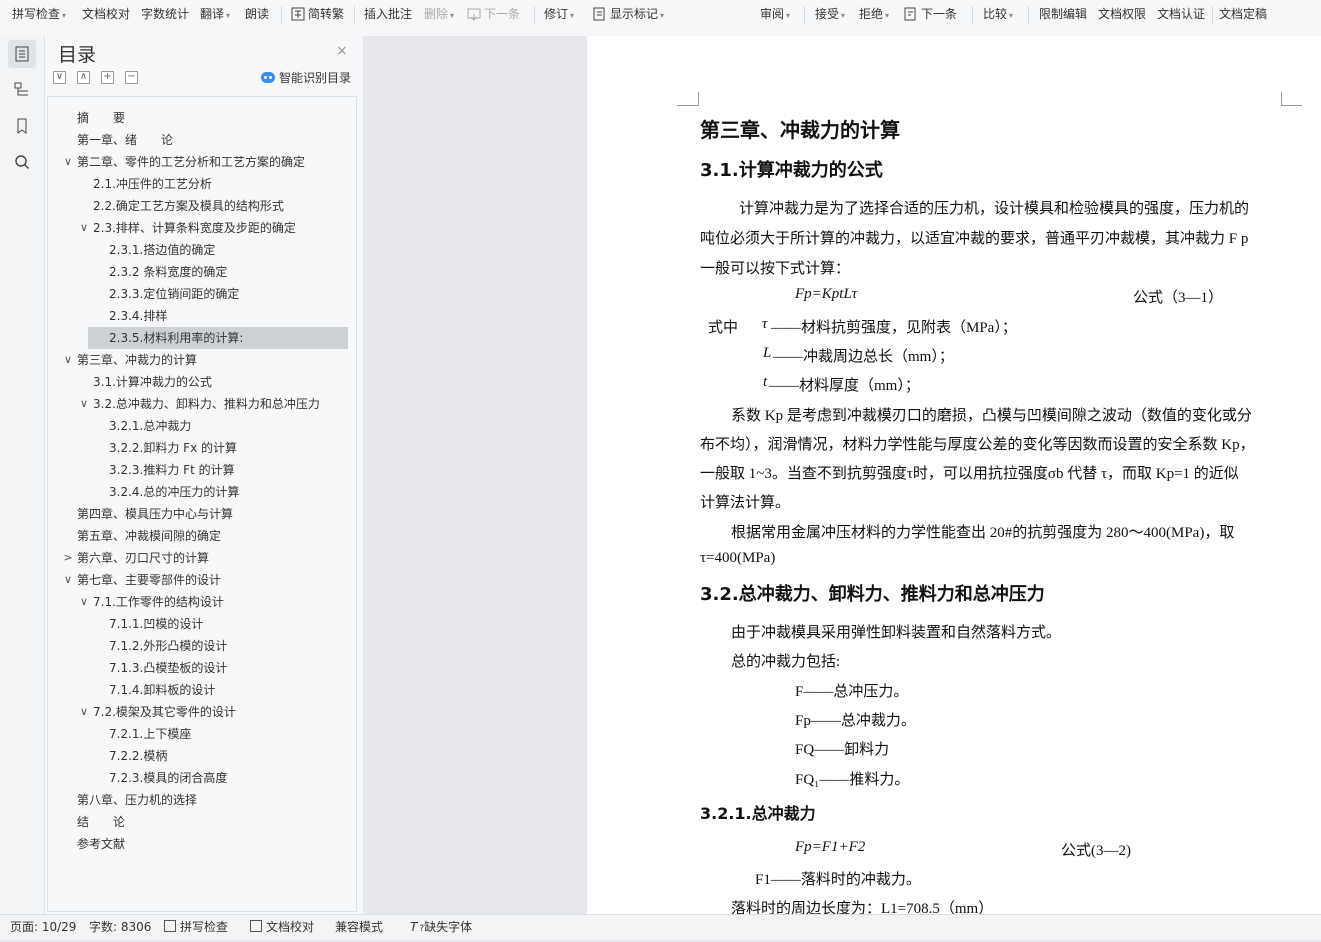 This screenshot has width=1321, height=942. What do you see at coordinates (191, 162) in the screenshot?
I see `toc-item-label: 第二章、零件的工艺分析和工艺方案的确定` at bounding box center [191, 162].